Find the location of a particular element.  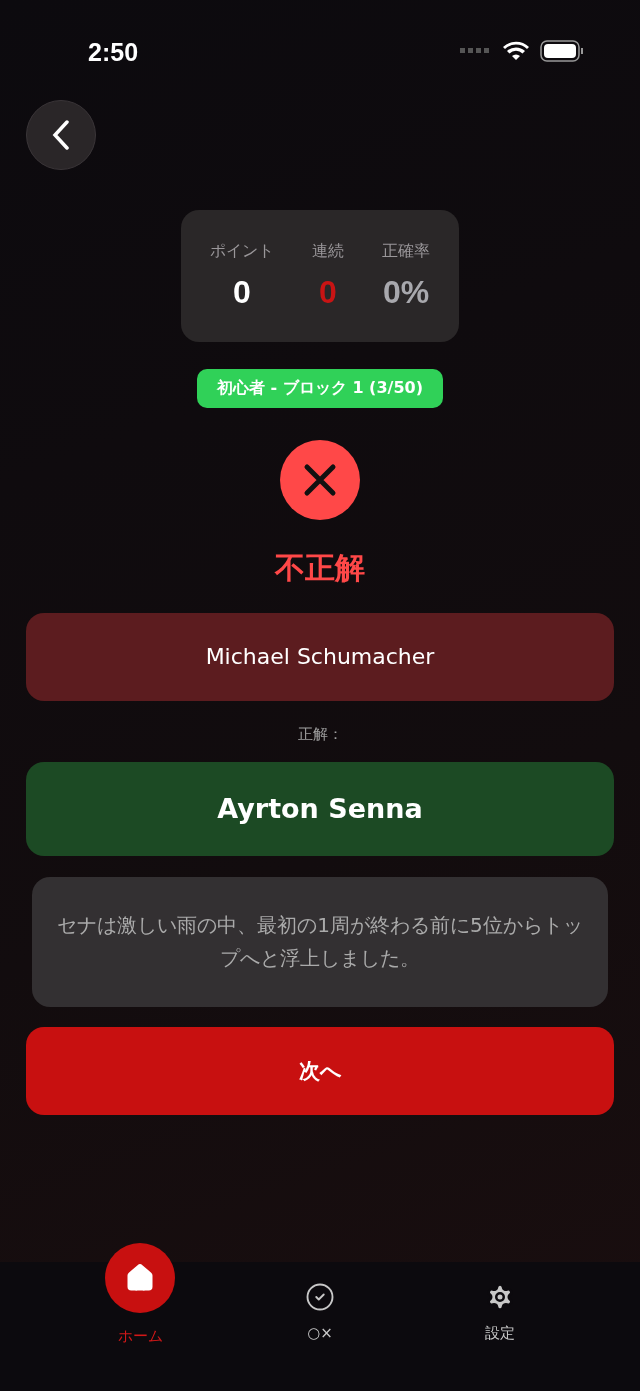

tab-label: 設定 is located at coordinates (500, 1333).